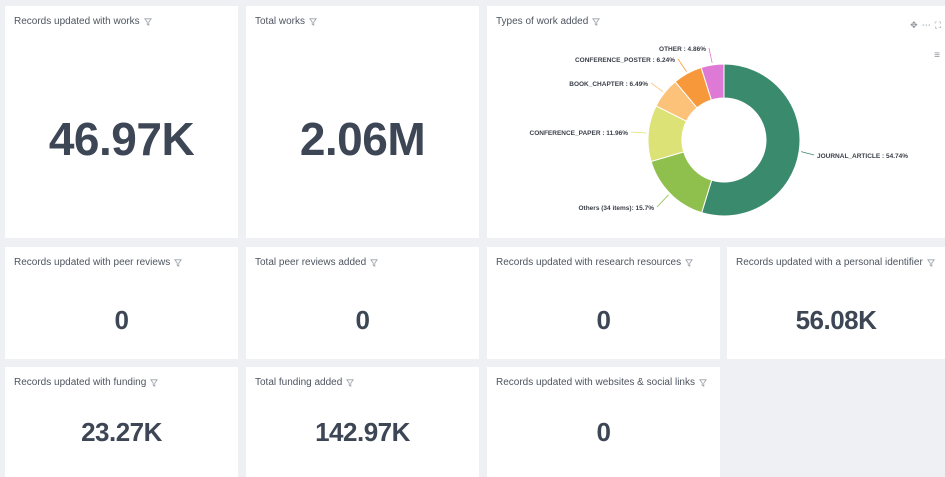 This screenshot has width=945, height=477. What do you see at coordinates (362, 139) in the screenshot?
I see `kpi-value: 2.06M` at bounding box center [362, 139].